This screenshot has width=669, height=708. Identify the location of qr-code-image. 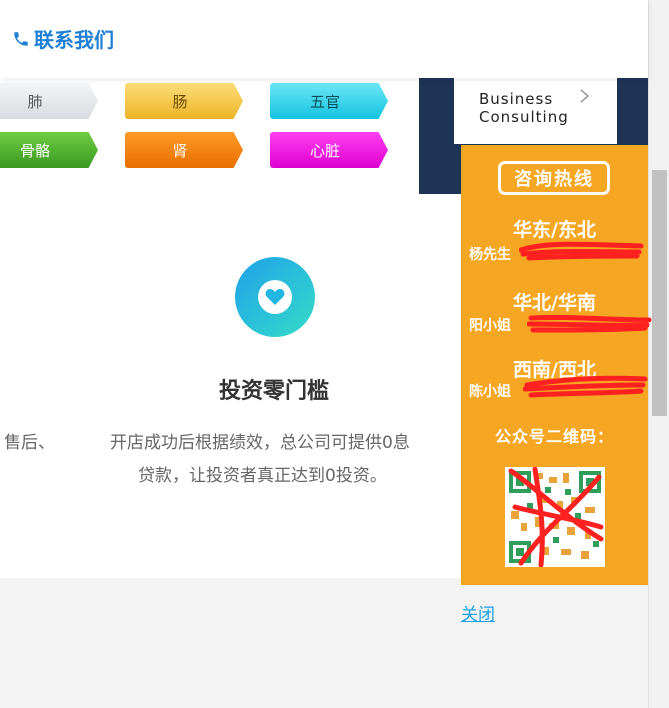
(555, 517).